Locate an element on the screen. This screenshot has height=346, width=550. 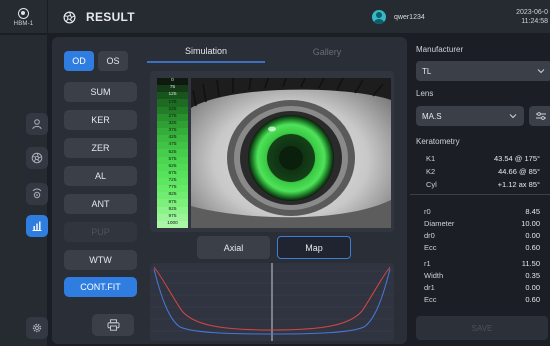
lens-select: MA.S is located at coordinates (470, 116).